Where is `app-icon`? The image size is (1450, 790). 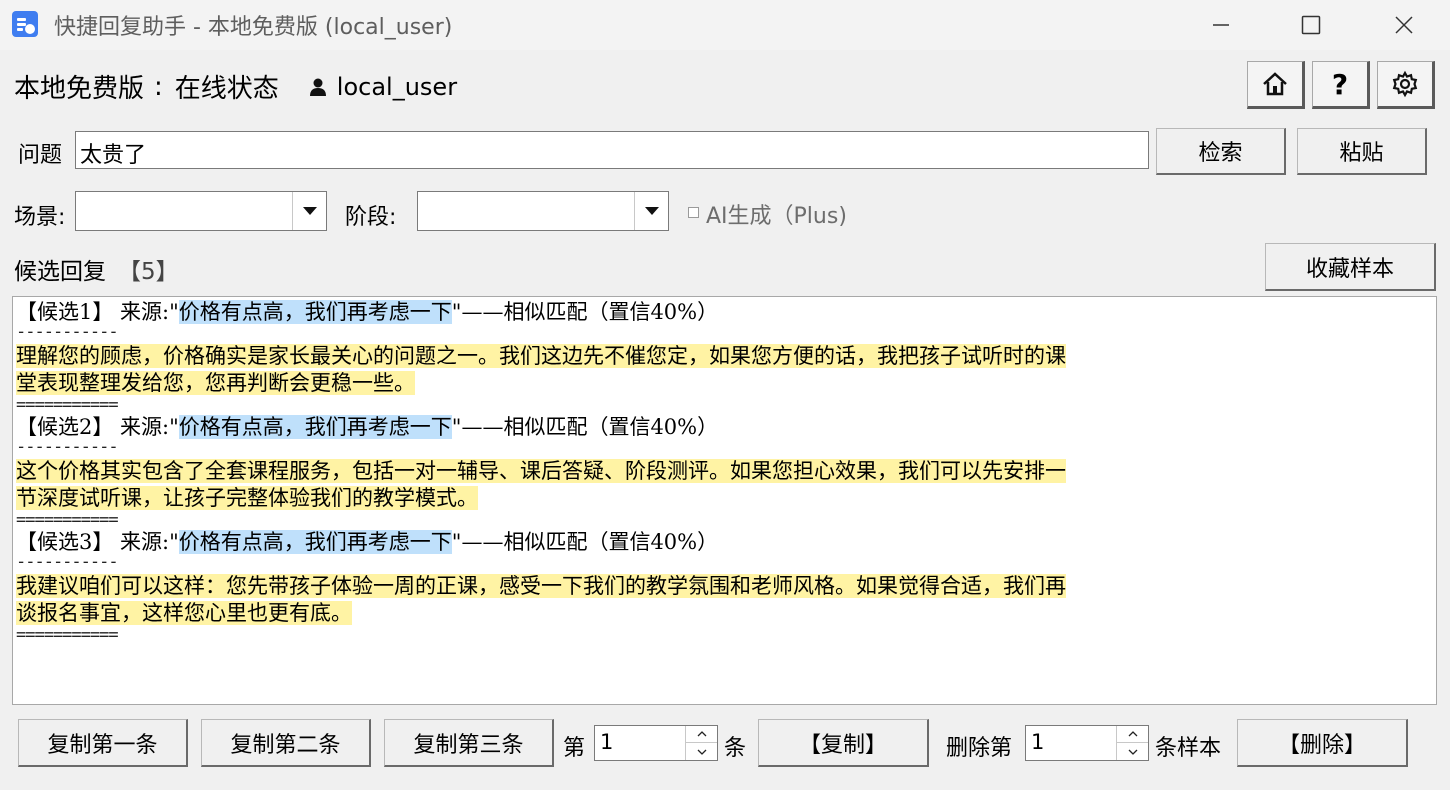
app-icon is located at coordinates (25, 24).